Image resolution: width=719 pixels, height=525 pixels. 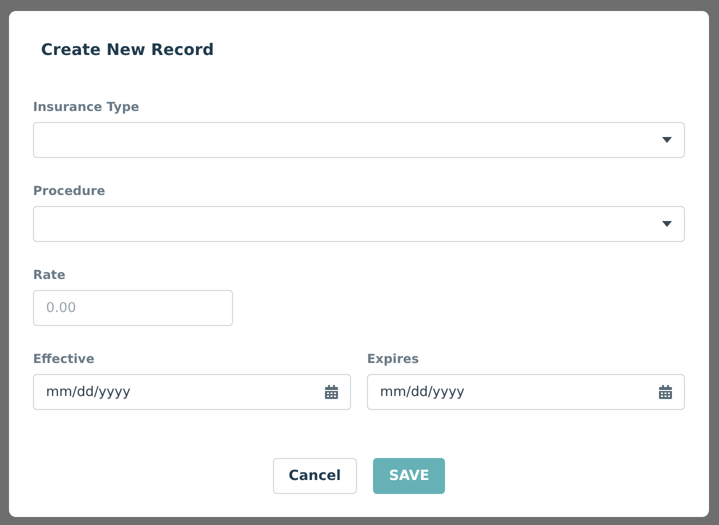 What do you see at coordinates (133, 308) in the screenshot?
I see `input-field: 0.00` at bounding box center [133, 308].